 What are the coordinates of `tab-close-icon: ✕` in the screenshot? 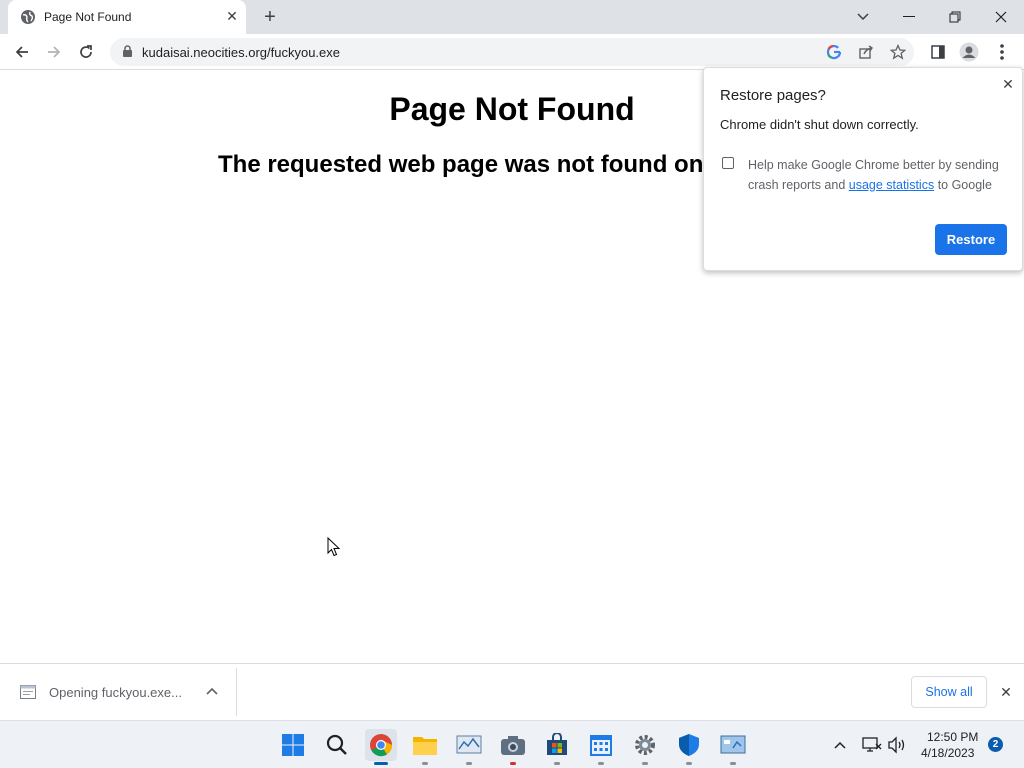 It's located at (232, 16).